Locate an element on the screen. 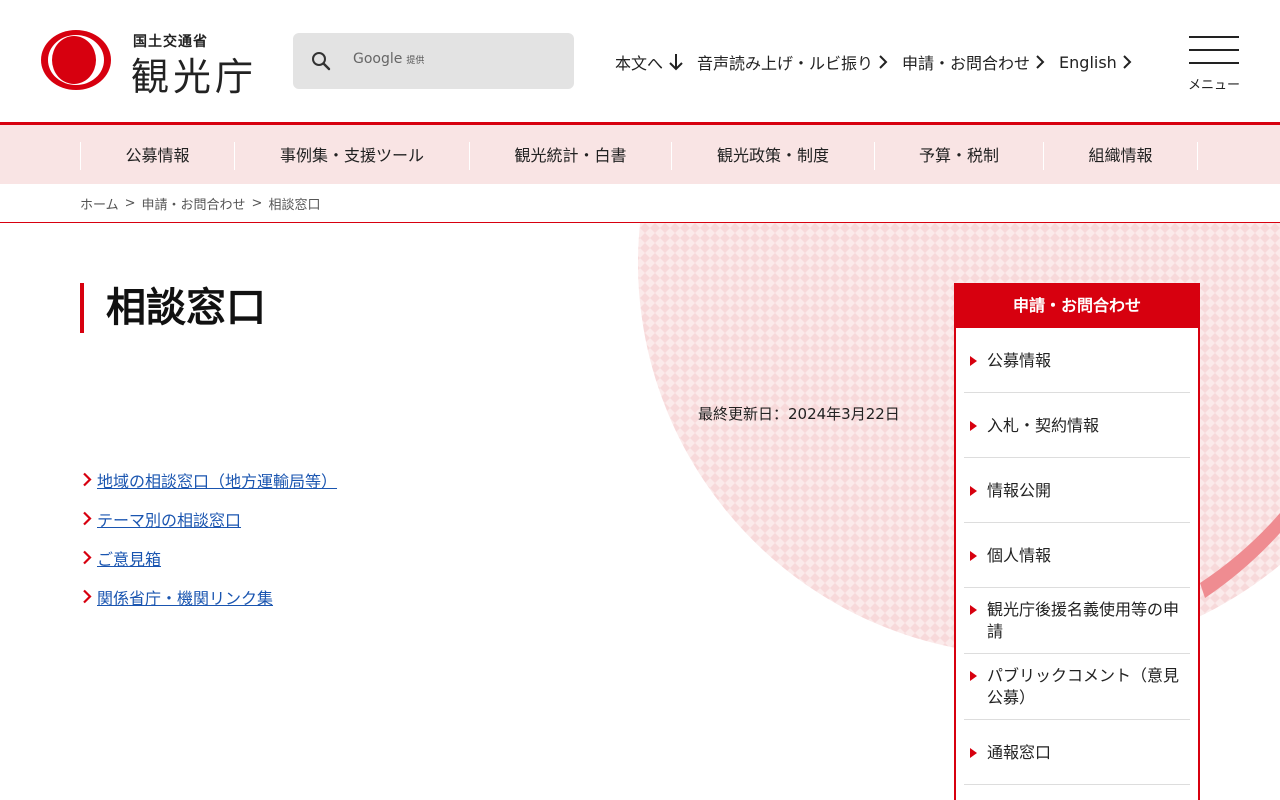 The width and height of the screenshot is (1280, 800). theme-consultation-link: テーマ別の相談窓口 is located at coordinates (169, 519).